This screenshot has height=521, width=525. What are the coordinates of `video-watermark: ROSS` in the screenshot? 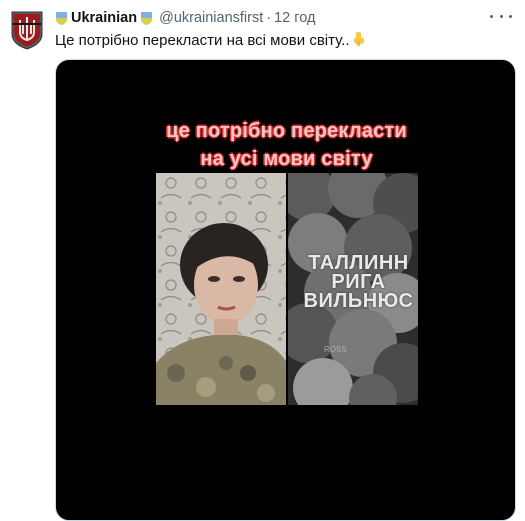 It's located at (335, 349).